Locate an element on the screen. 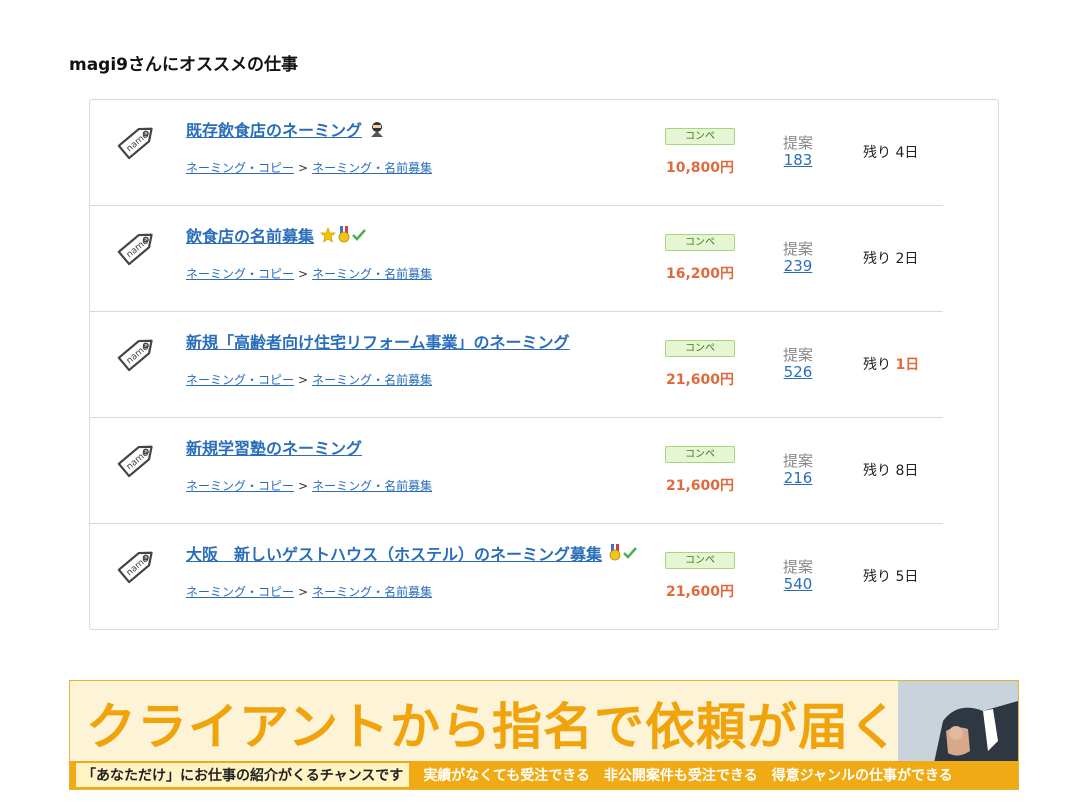 The height and width of the screenshot is (805, 1078). job-title-text: 飲食店の名前募集 is located at coordinates (250, 236).